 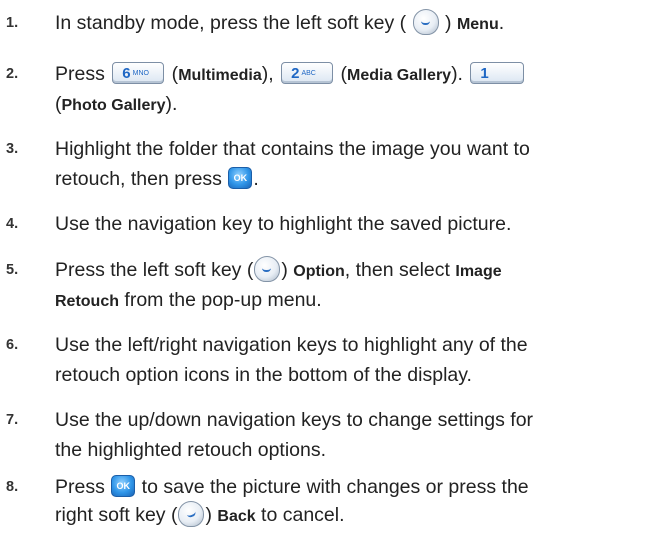 What do you see at coordinates (154, 270) in the screenshot?
I see `text-run: Press the left soft key (` at bounding box center [154, 270].